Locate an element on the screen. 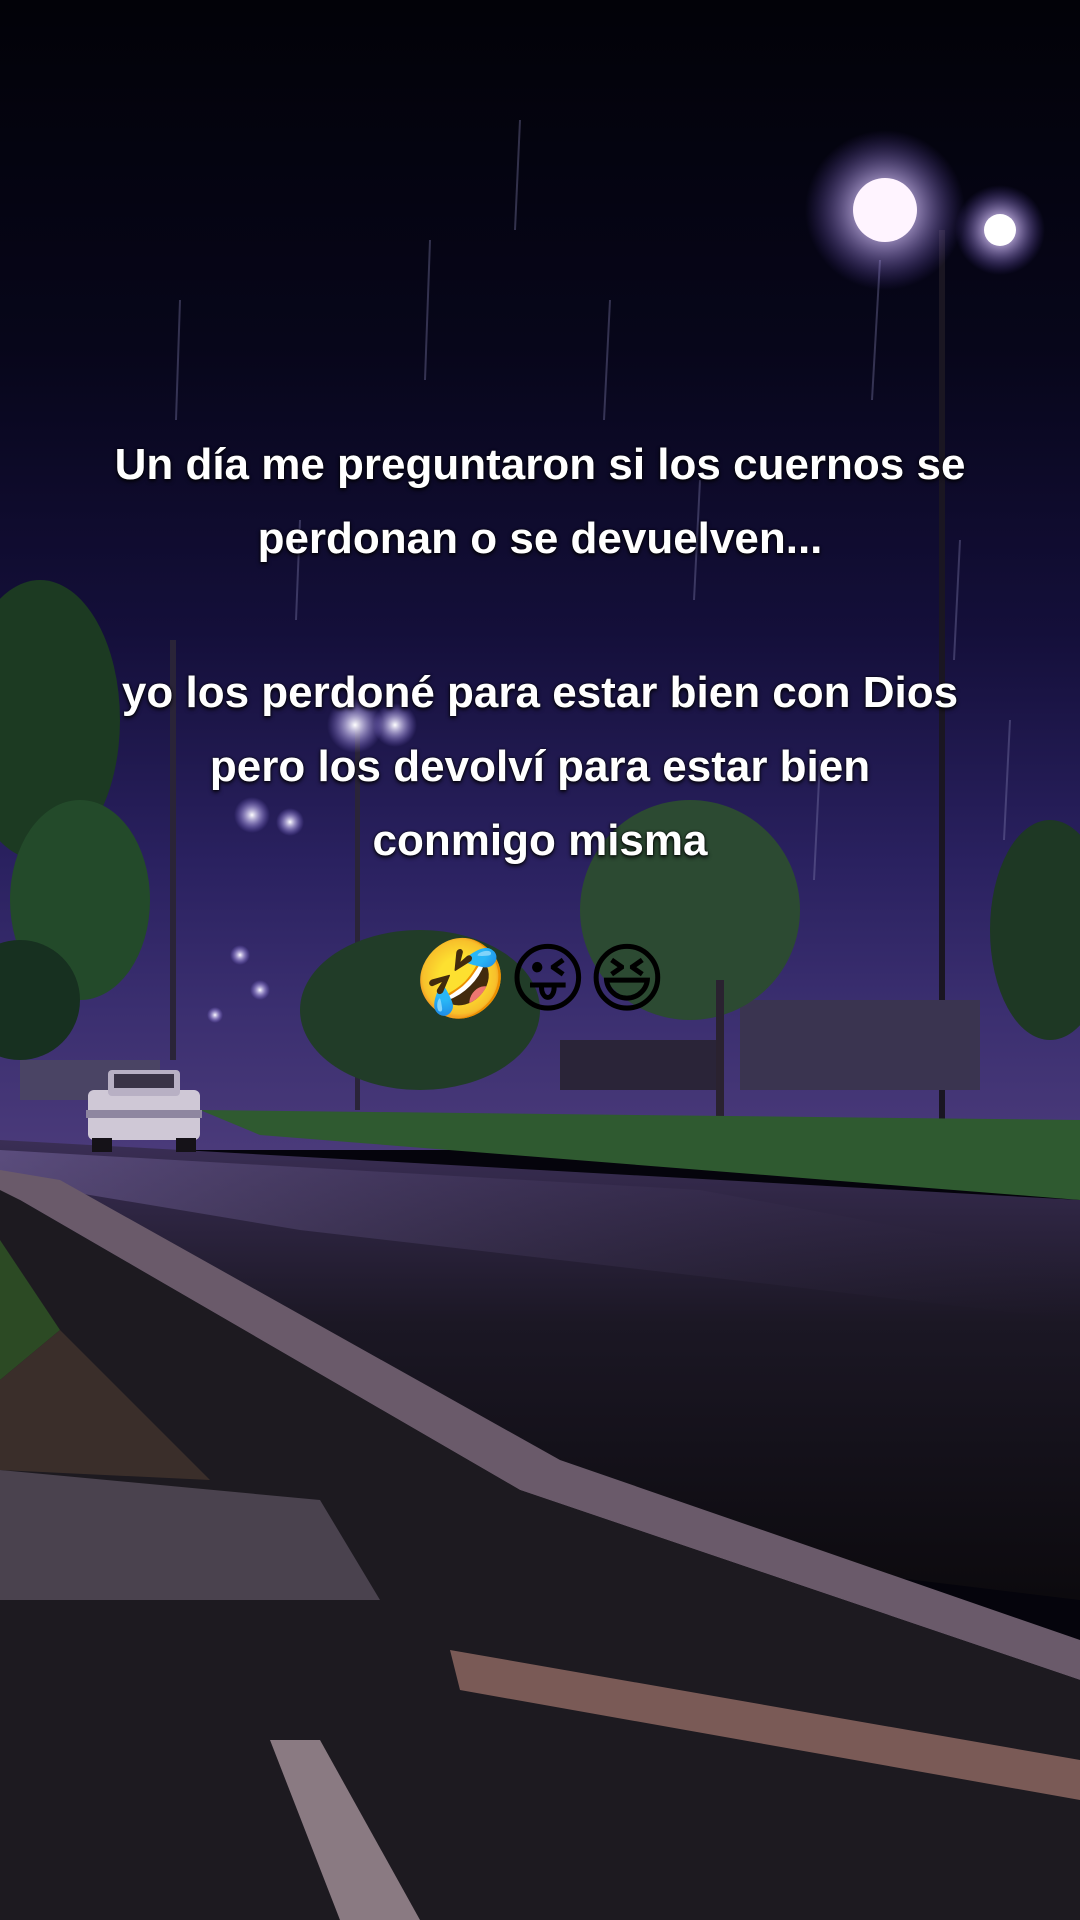 Image resolution: width=1080 pixels, height=1920 pixels. emoji-reaction: 🤣😜😆 is located at coordinates (540, 979).